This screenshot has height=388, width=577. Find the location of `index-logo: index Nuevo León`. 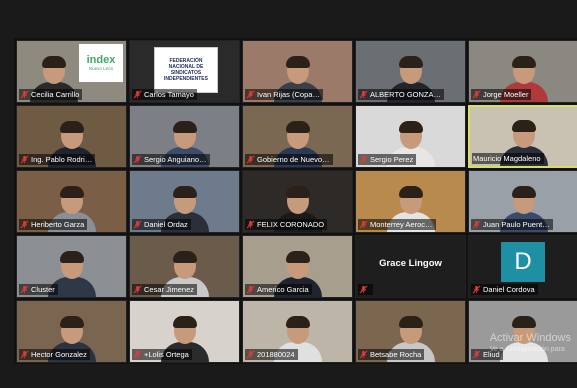

index-logo: index Nuevo León is located at coordinates (101, 63).